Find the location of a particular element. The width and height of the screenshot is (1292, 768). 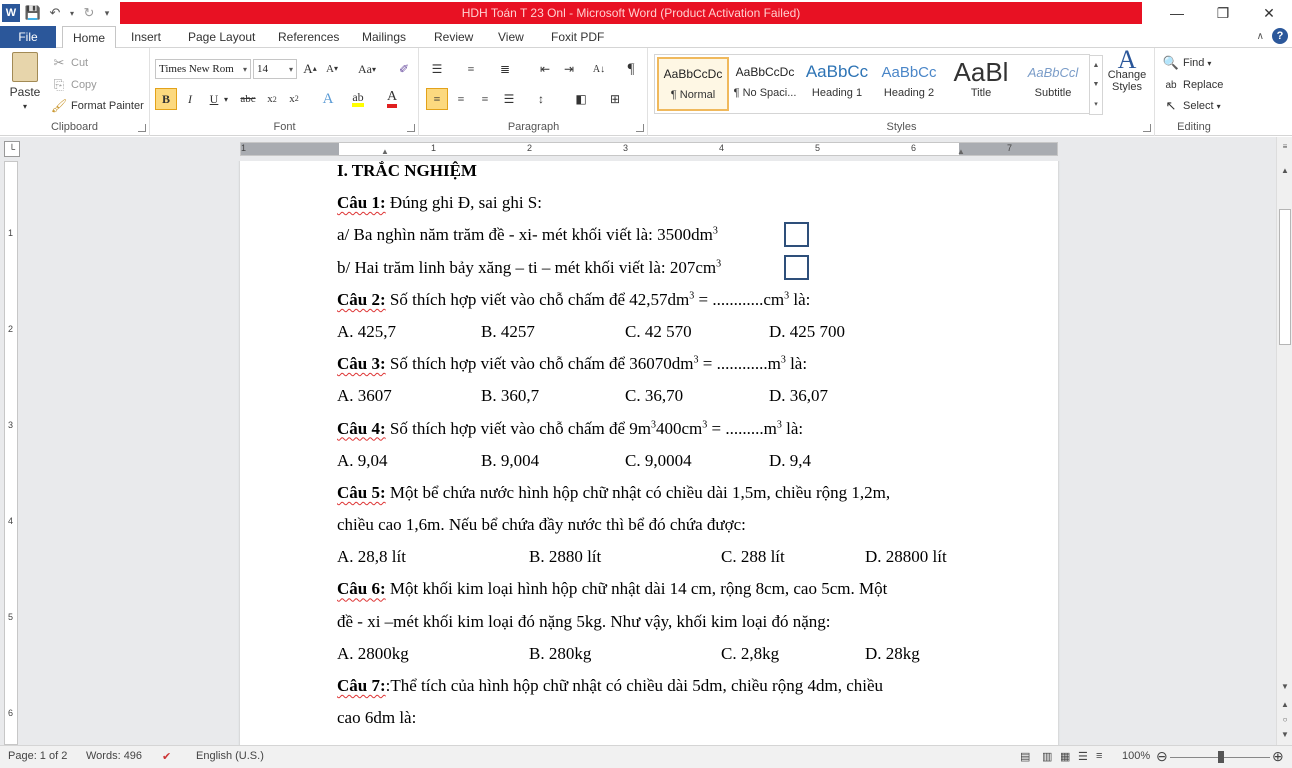

line-spacing-icon: ↕ is located at coordinates (541, 99).